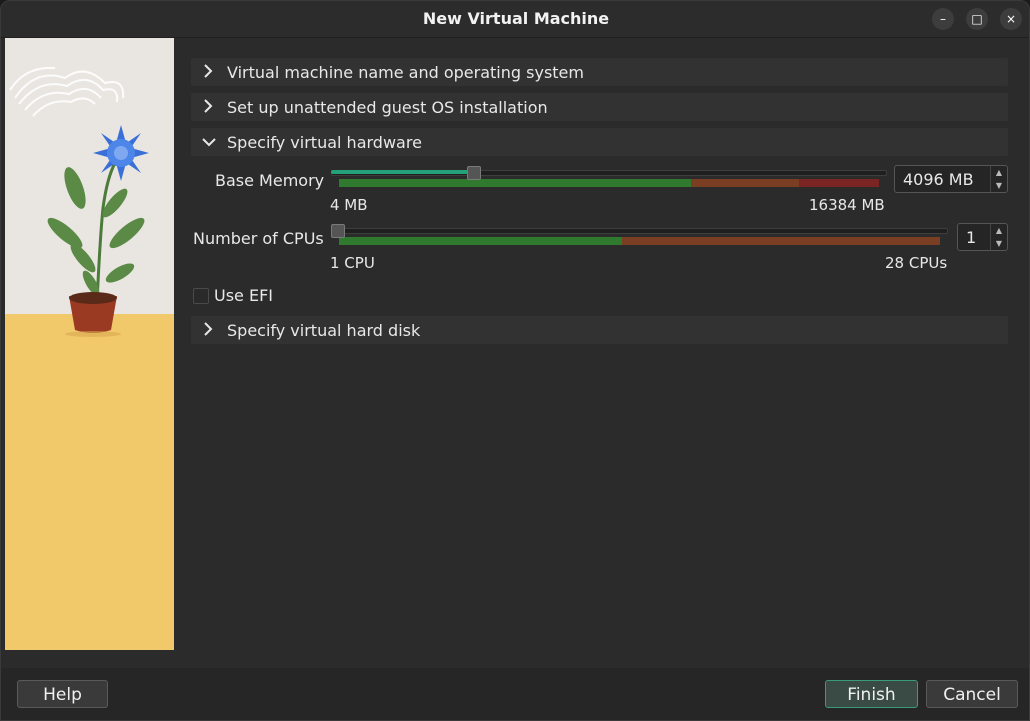 The width and height of the screenshot is (1030, 721). Describe the element at coordinates (971, 237) in the screenshot. I see `cpu-count-value: 1` at that location.